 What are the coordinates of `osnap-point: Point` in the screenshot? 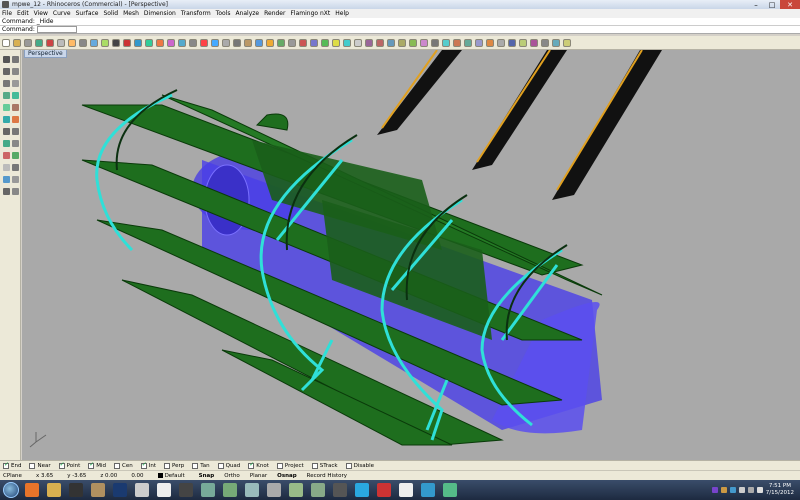 It's located at (69, 465).